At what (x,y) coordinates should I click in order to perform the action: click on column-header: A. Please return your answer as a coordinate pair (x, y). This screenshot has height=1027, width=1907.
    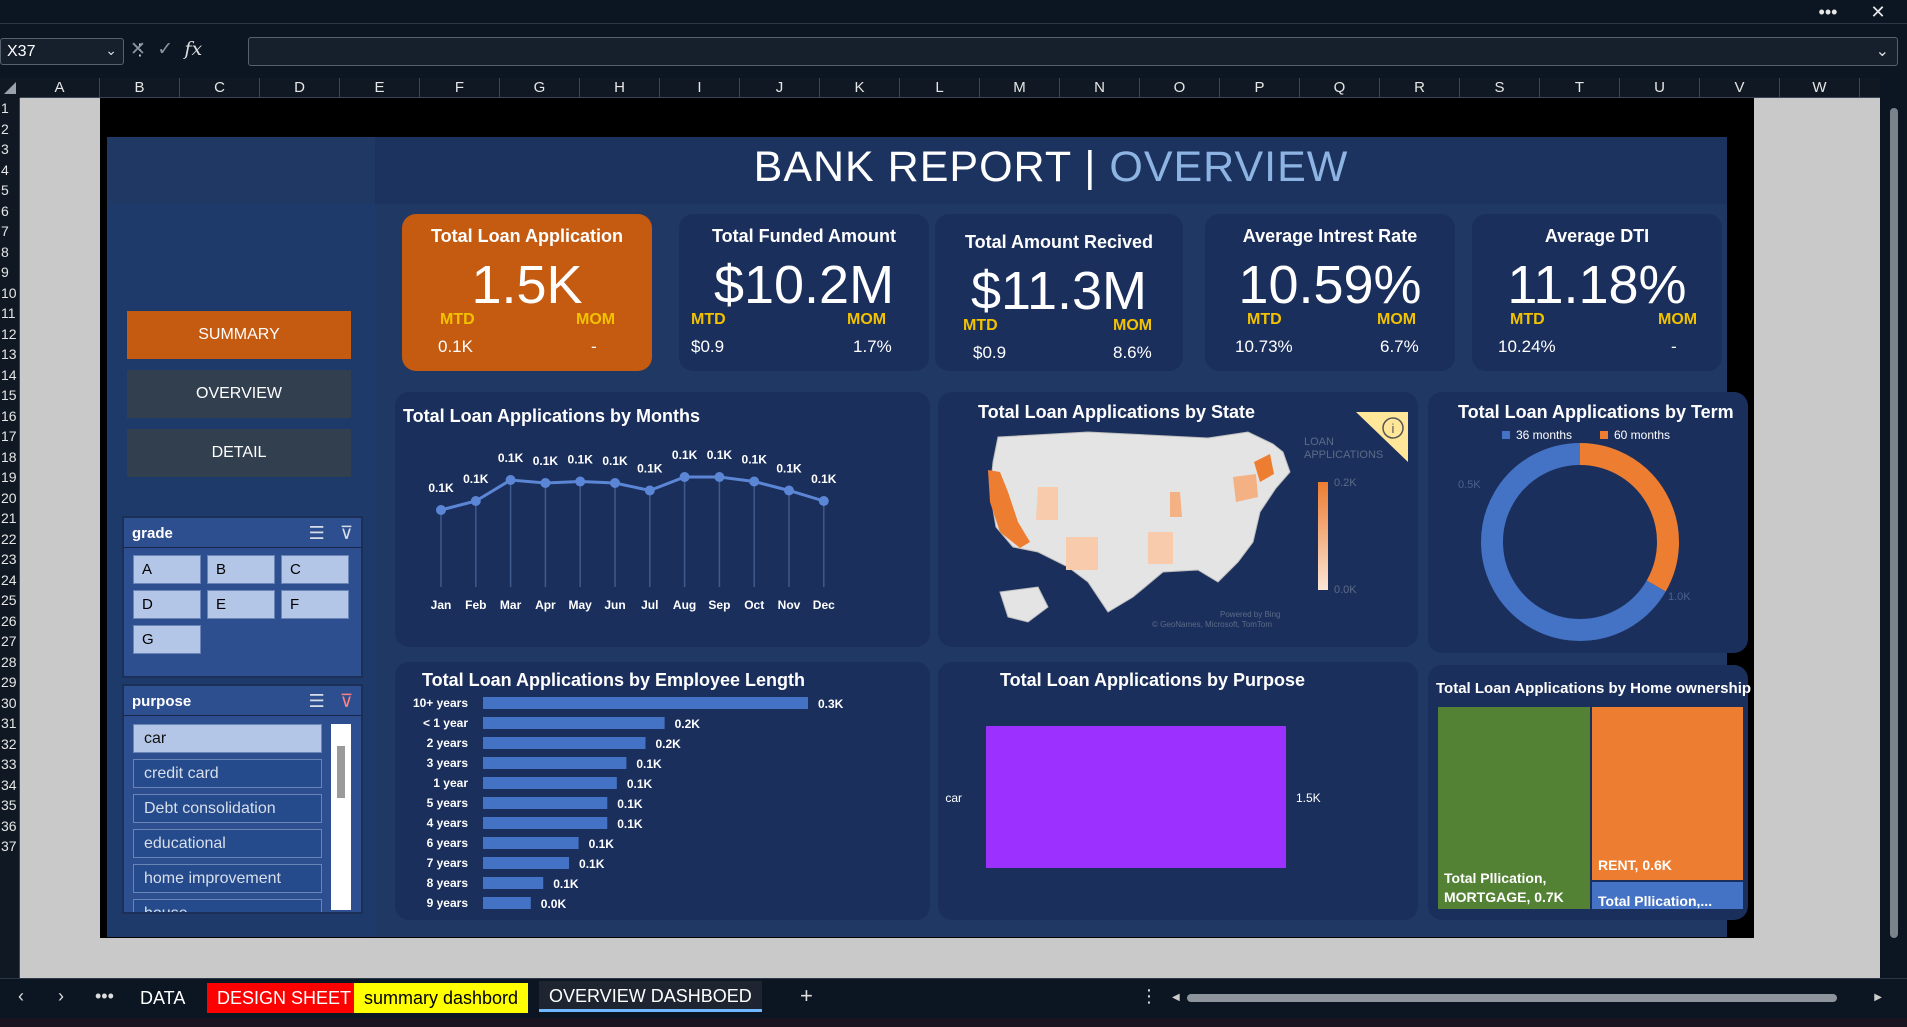
    Looking at the image, I should click on (60, 88).